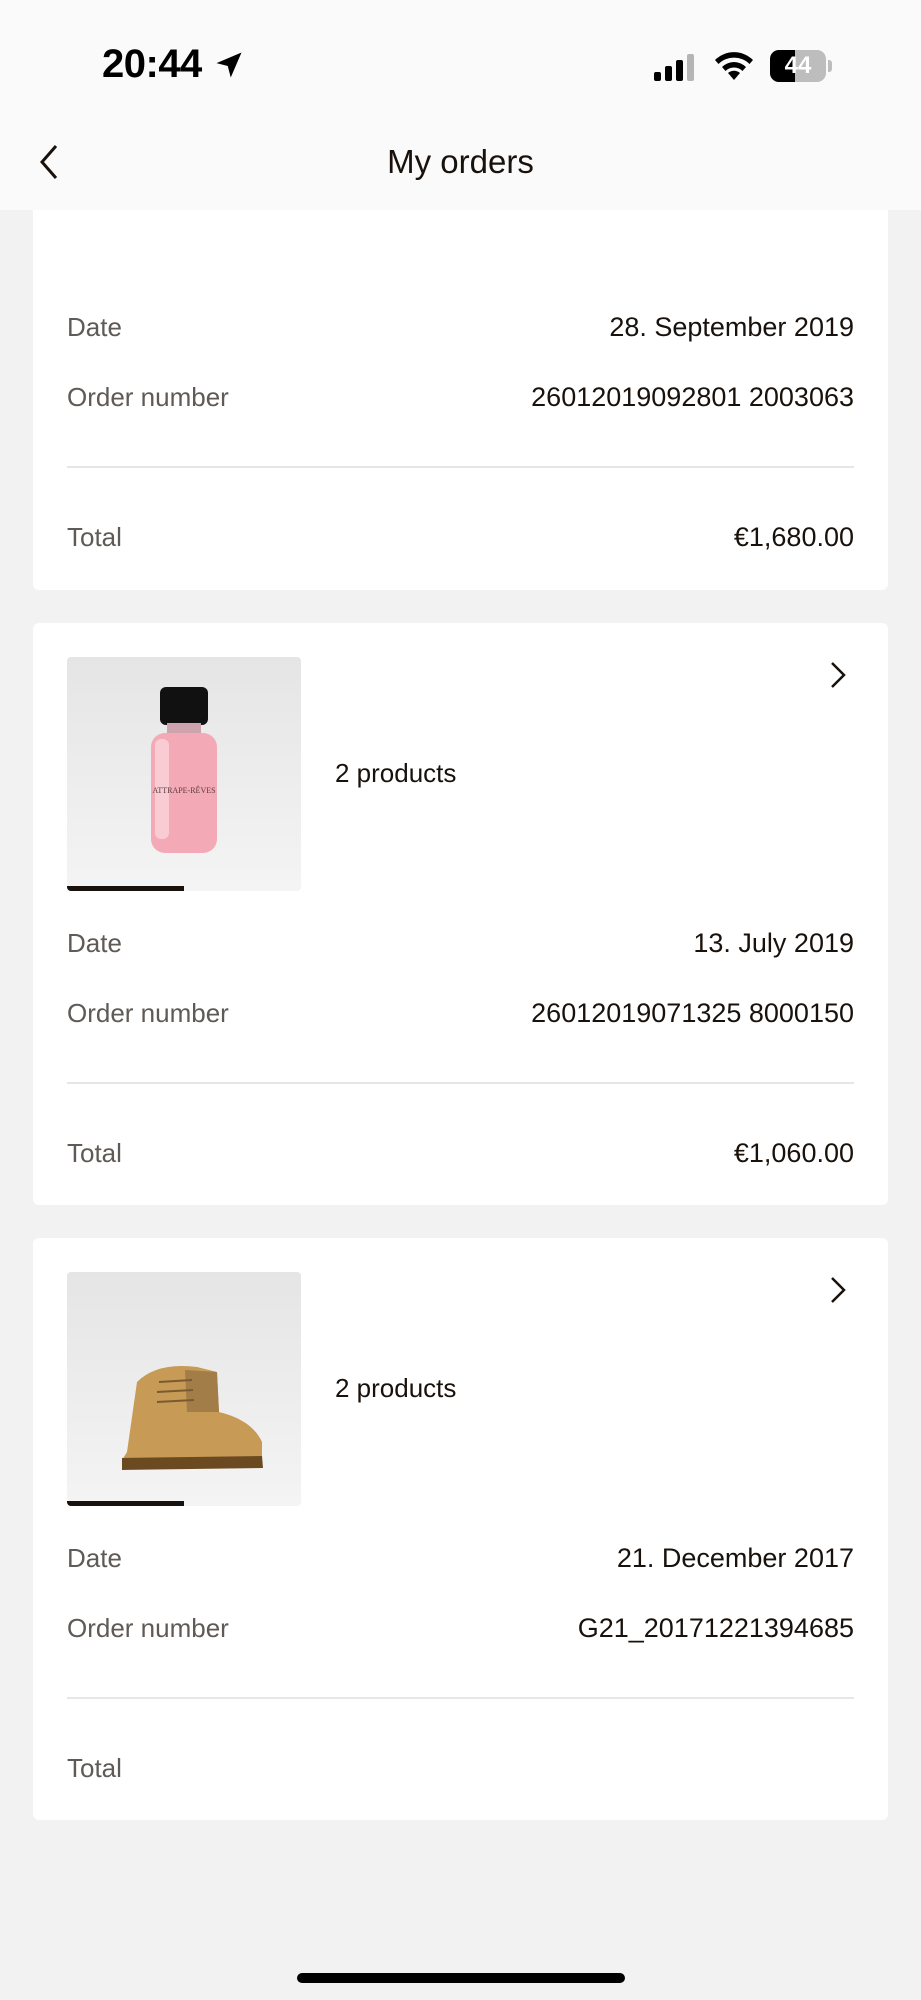 This screenshot has height=2000, width=921. Describe the element at coordinates (229, 65) in the screenshot. I see `location-arrow-icon` at that location.